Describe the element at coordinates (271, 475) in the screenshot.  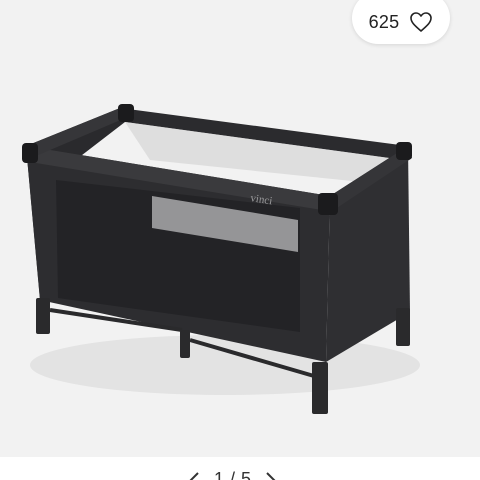
I see `chevron-right-icon` at that location.